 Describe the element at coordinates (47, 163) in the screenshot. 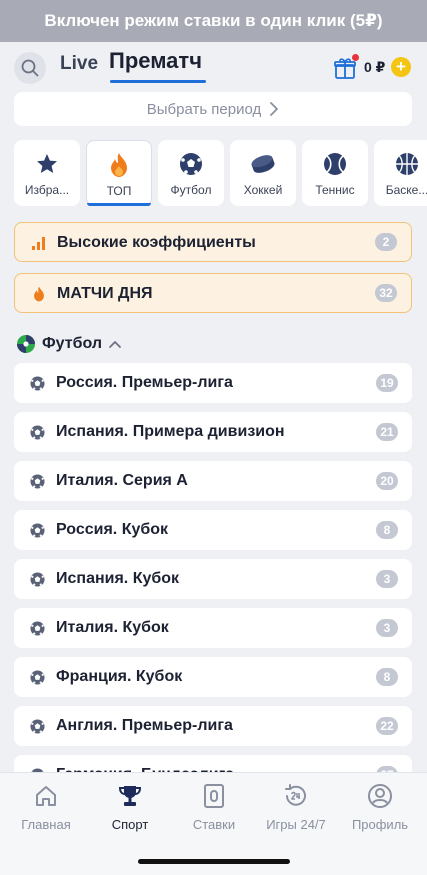

I see `star-icon` at that location.